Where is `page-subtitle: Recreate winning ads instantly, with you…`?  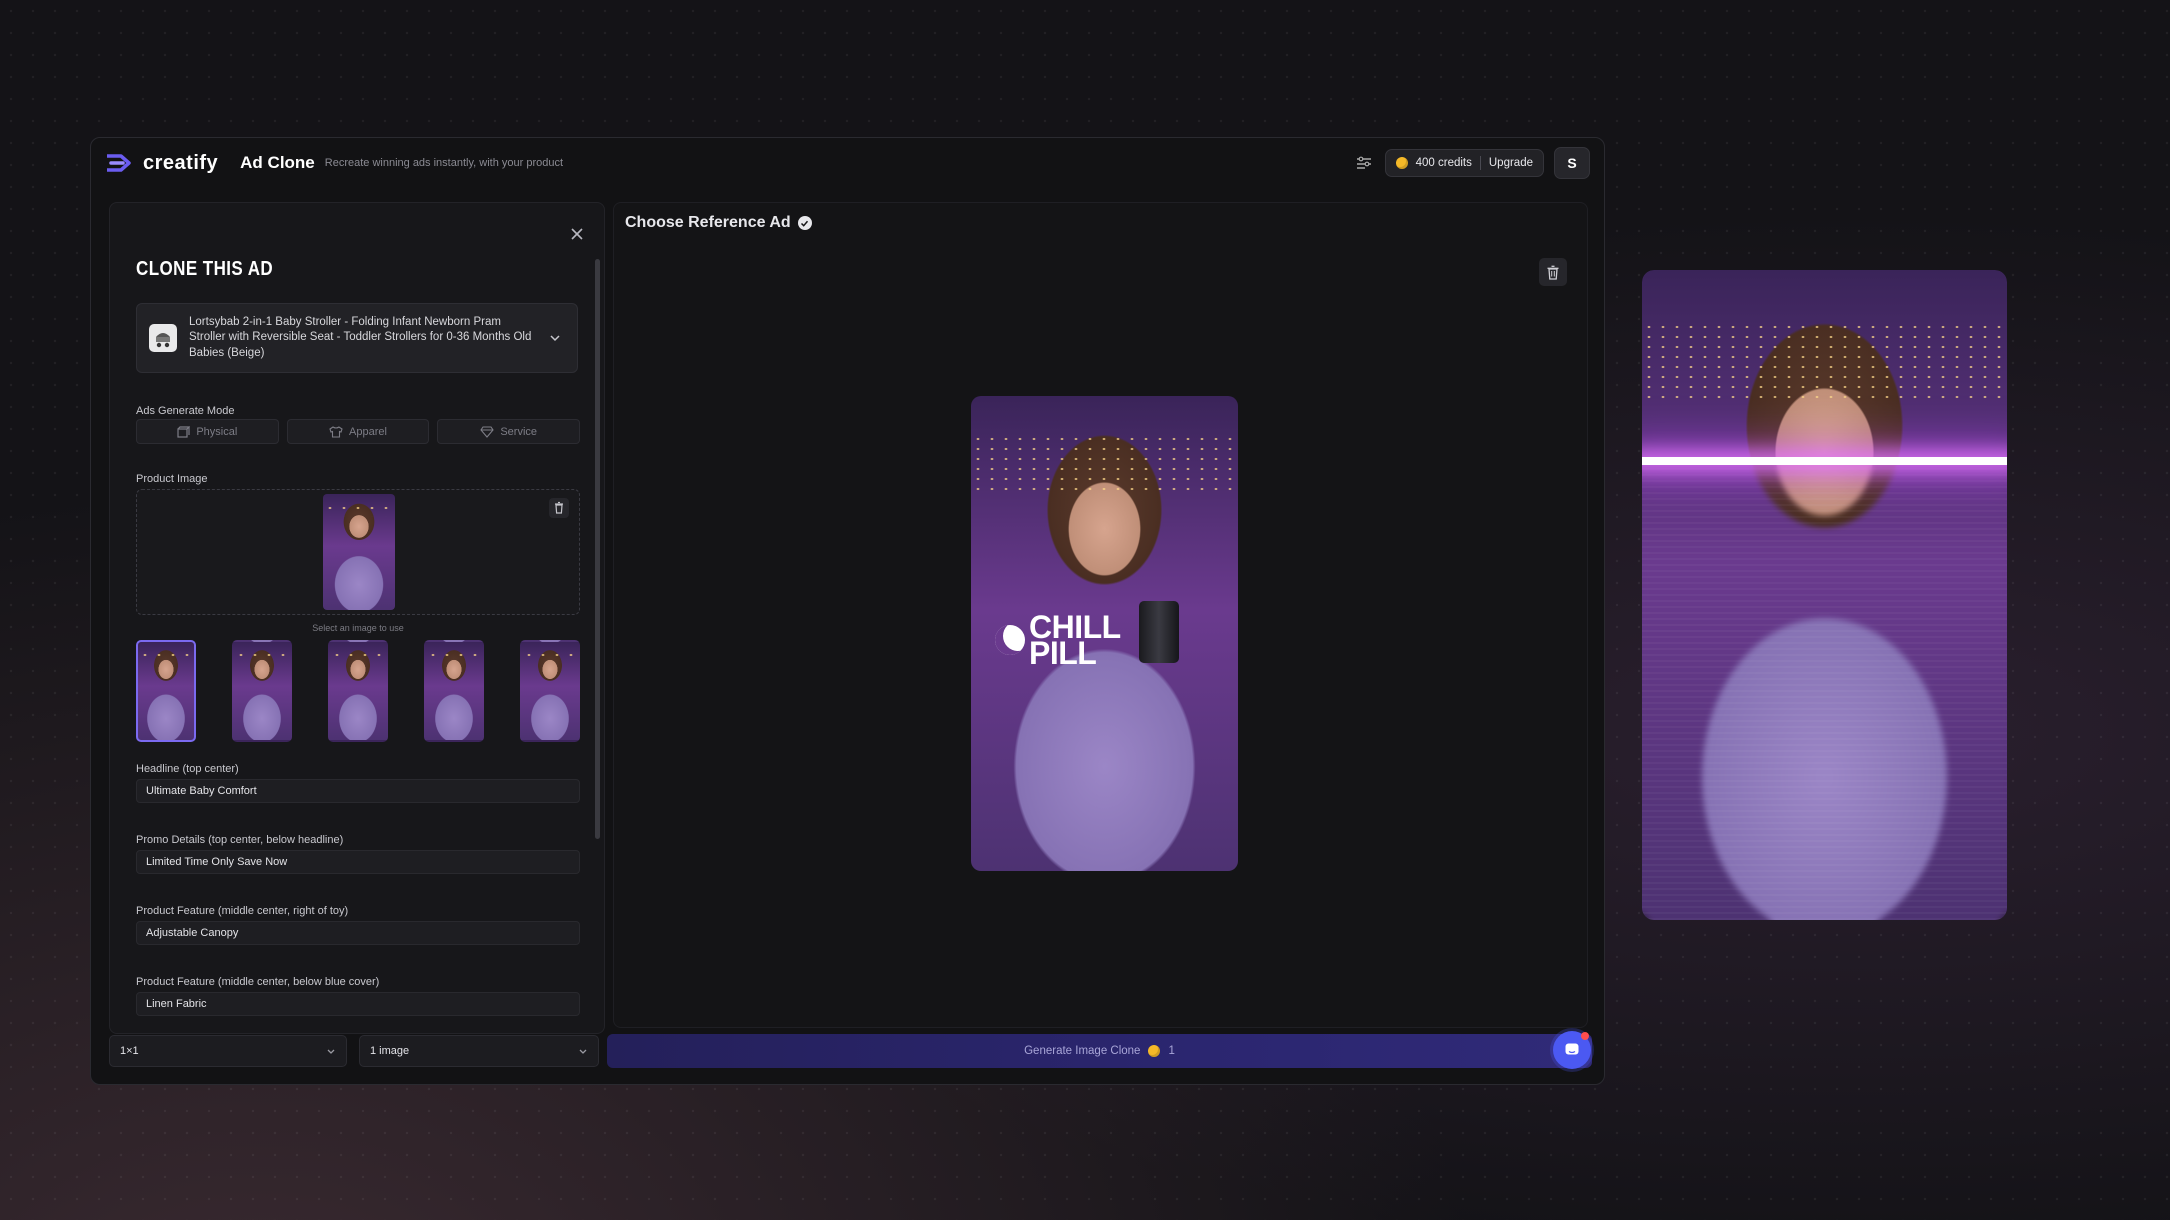
page-subtitle: Recreate winning ads instantly, with you… is located at coordinates (444, 163).